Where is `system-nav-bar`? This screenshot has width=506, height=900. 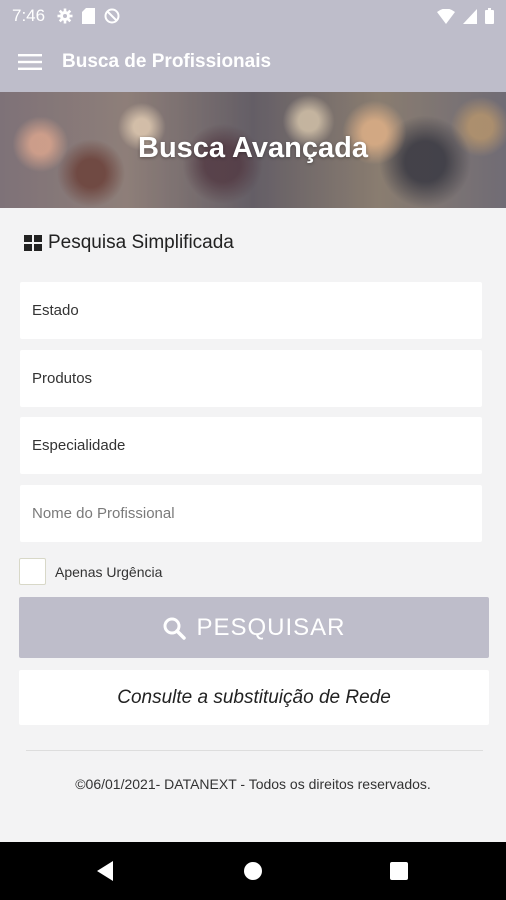 system-nav-bar is located at coordinates (253, 871).